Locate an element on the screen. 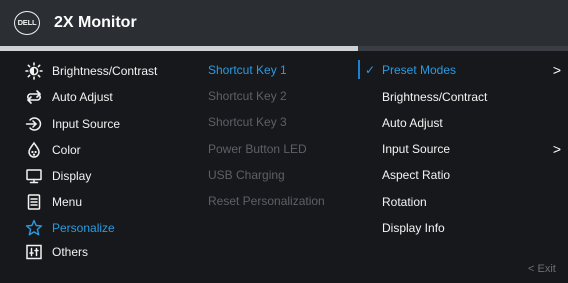 The width and height of the screenshot is (568, 283). option-brightness-contract: Brightness/Contract is located at coordinates (465, 97).